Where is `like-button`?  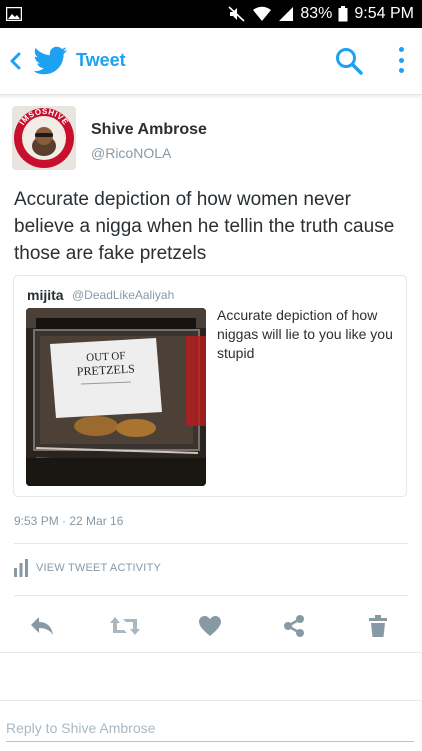 like-button is located at coordinates (210, 626).